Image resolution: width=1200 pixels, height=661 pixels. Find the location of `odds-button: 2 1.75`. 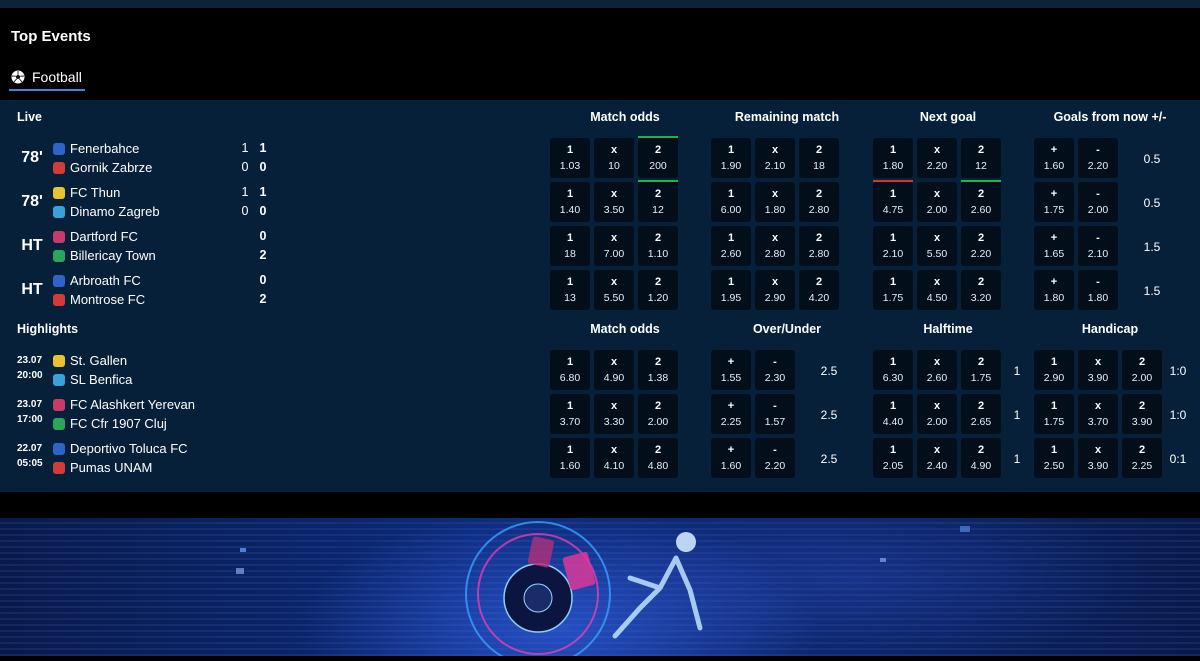

odds-button: 2 1.75 is located at coordinates (981, 370).